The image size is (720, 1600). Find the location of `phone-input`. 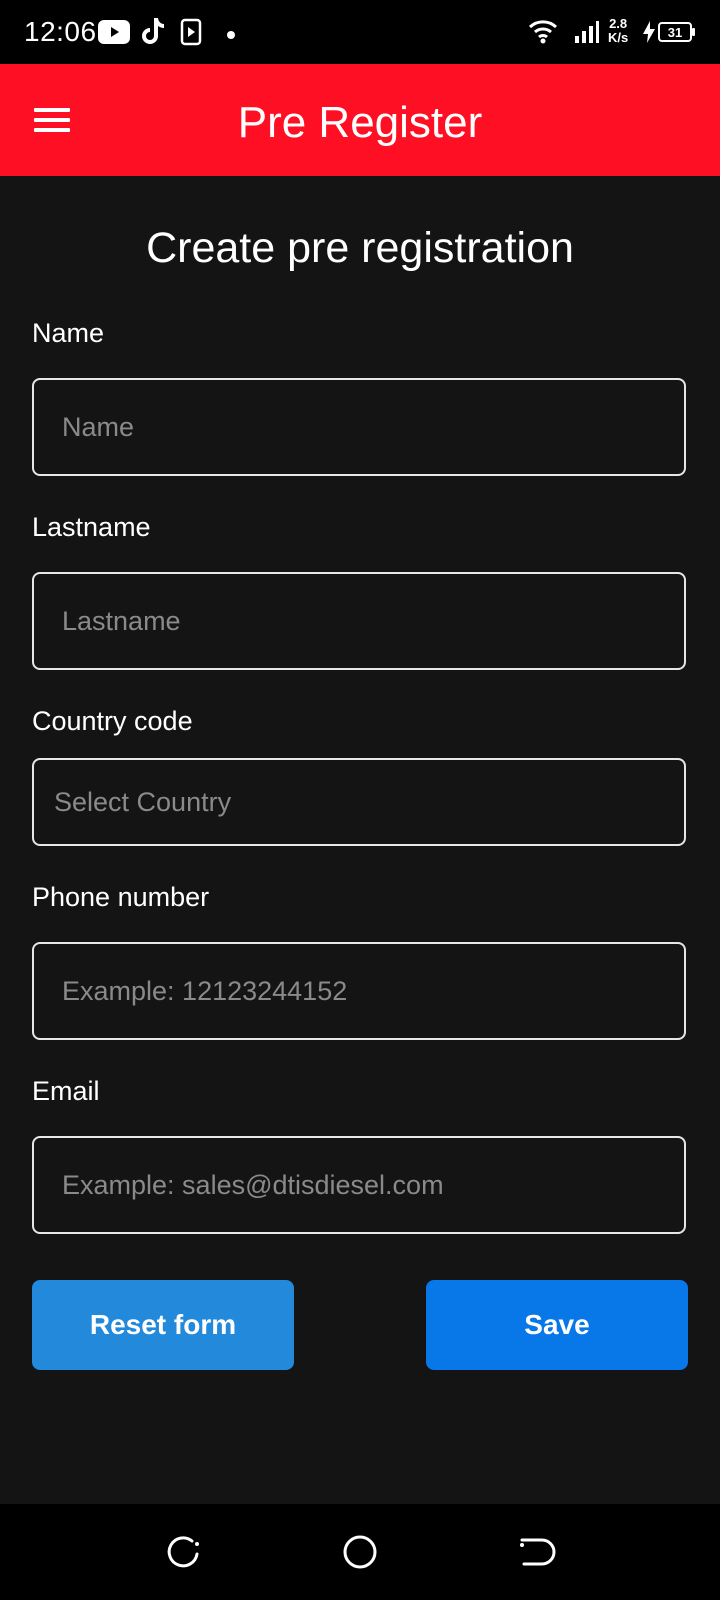

phone-input is located at coordinates (363, 991).